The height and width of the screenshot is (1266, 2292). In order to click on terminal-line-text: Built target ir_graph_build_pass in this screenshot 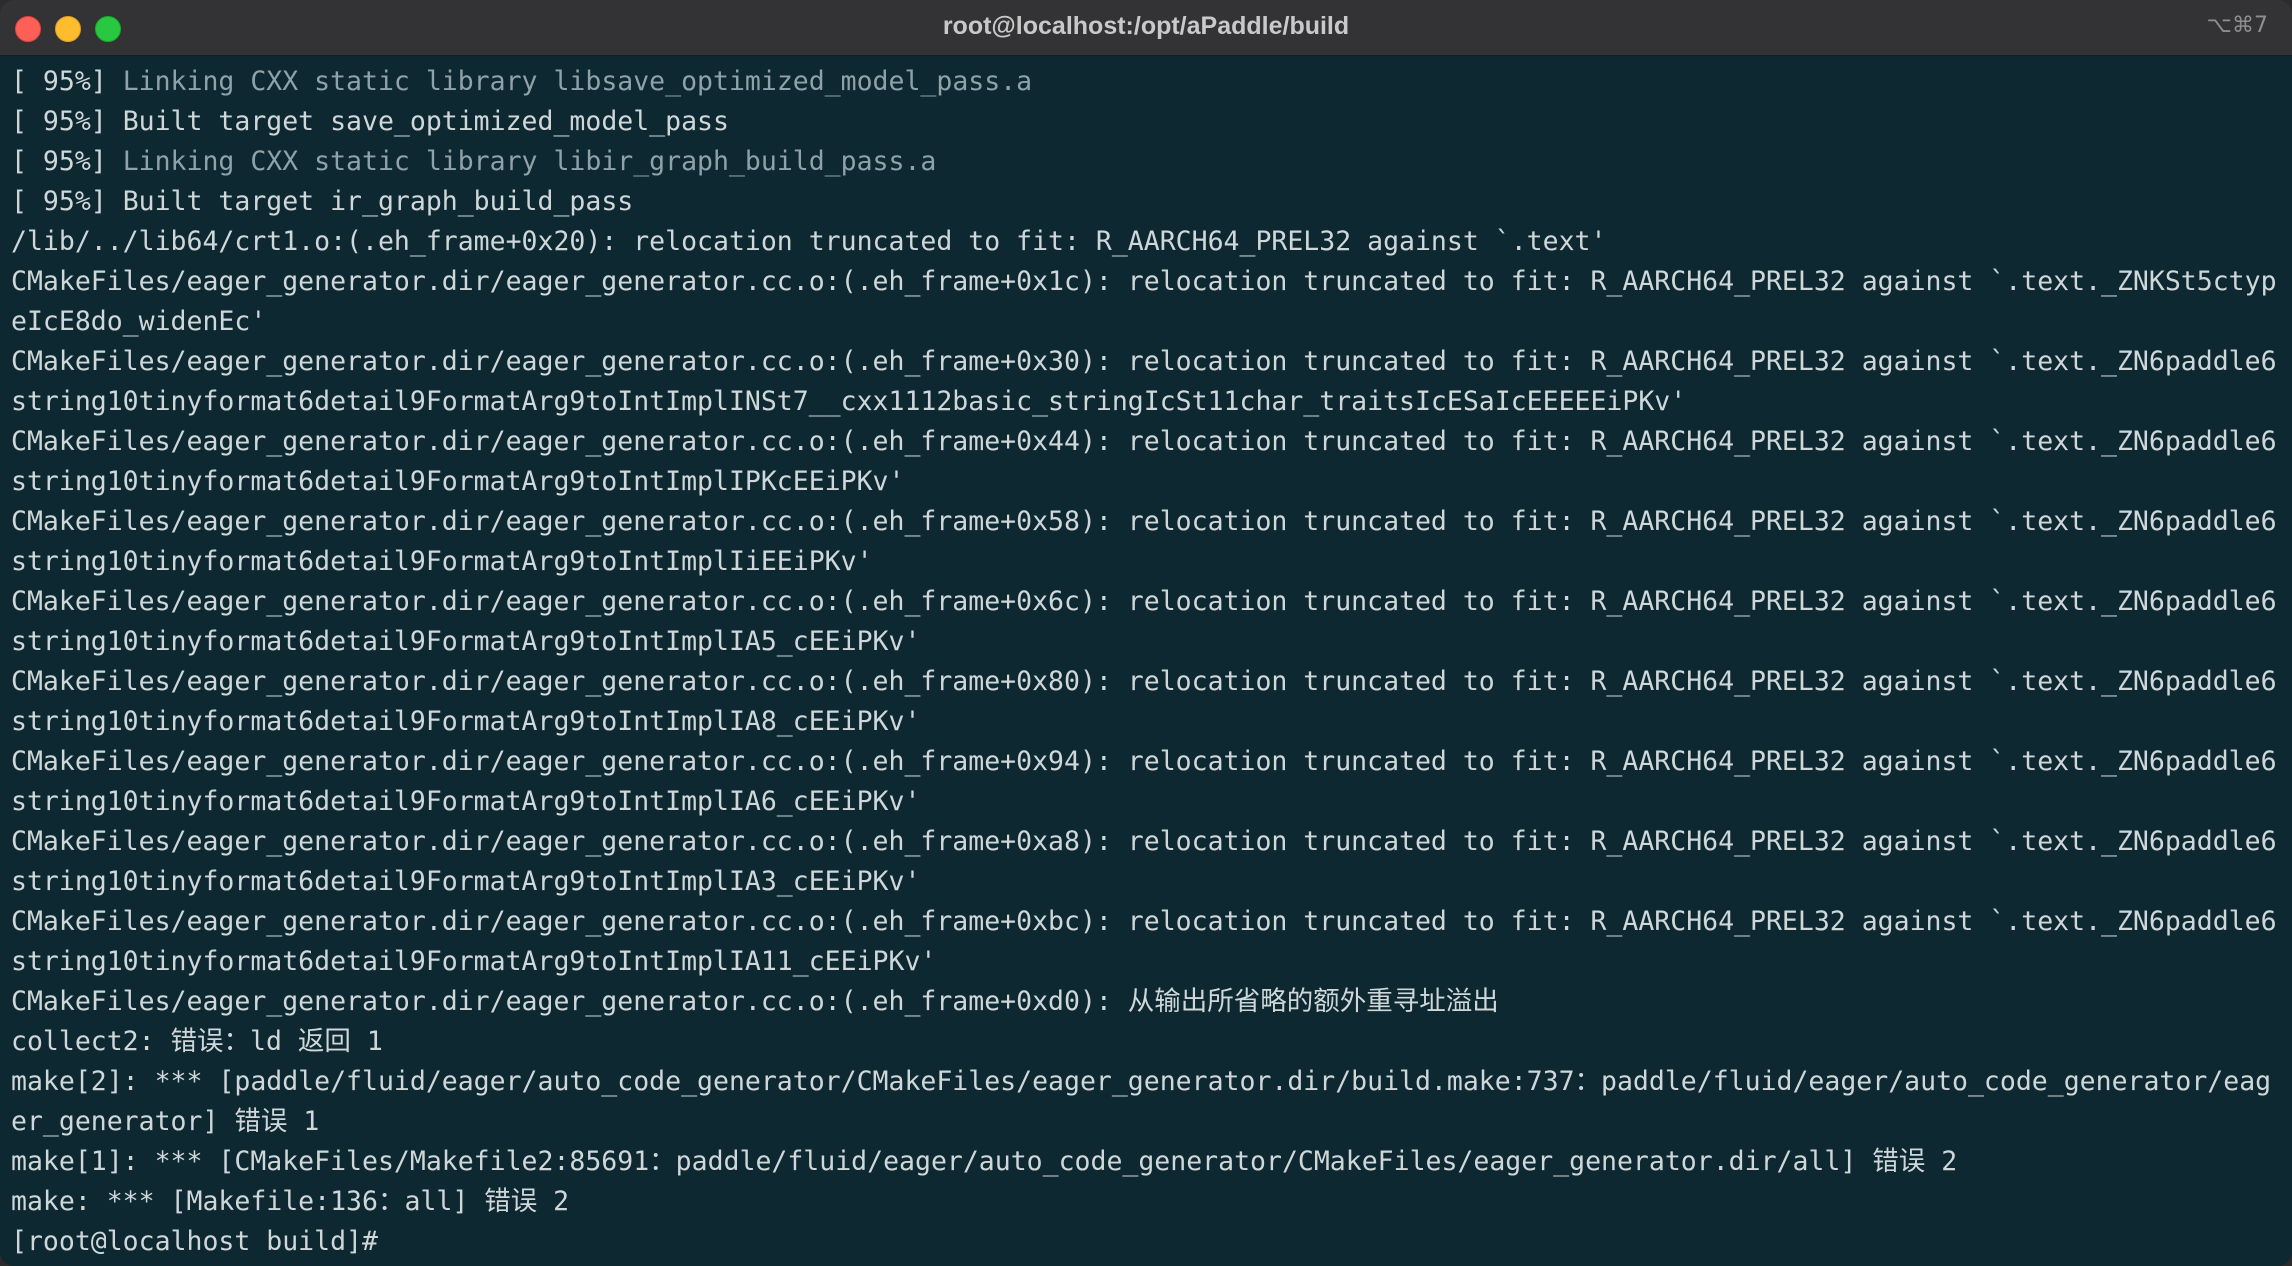, I will do `click(378, 201)`.